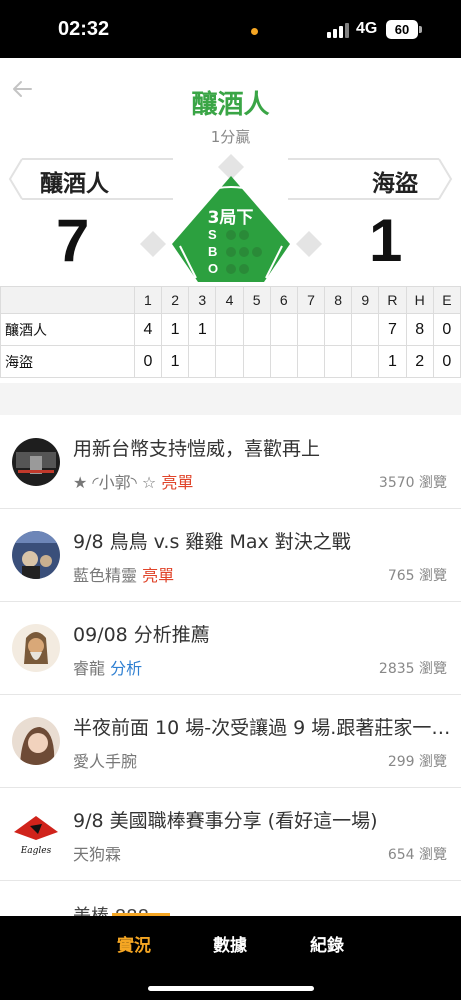 The image size is (461, 1000). Describe the element at coordinates (230, 943) in the screenshot. I see `tab-stats: 數據` at that location.